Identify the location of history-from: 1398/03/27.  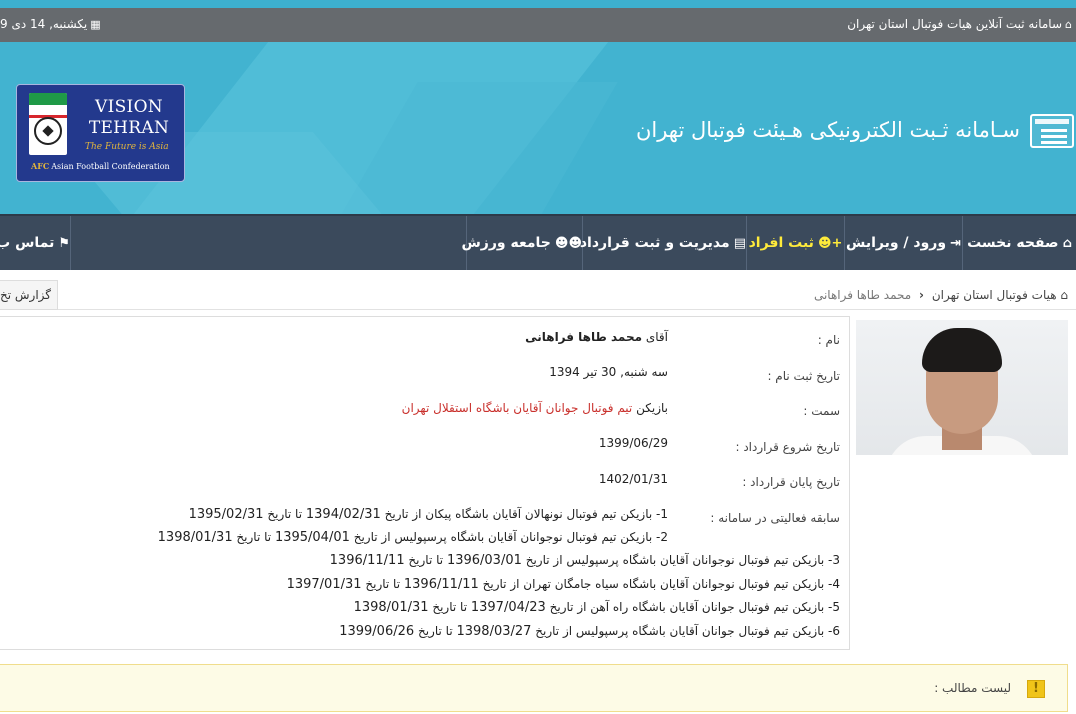
(494, 631).